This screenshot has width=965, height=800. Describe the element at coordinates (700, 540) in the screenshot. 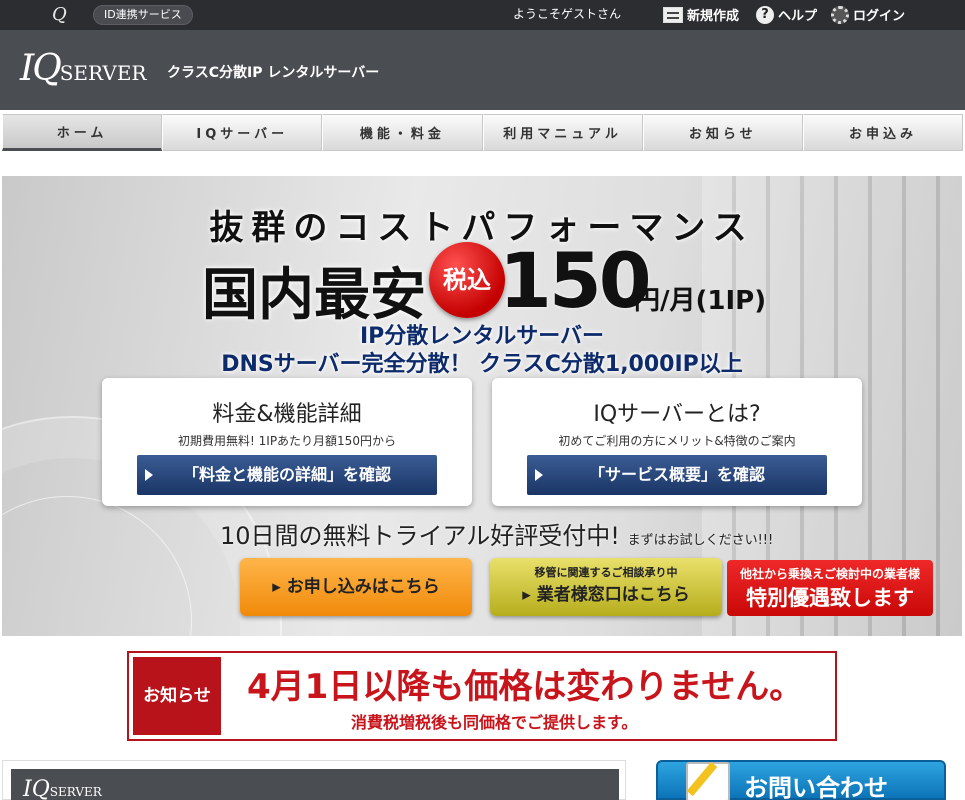

I see `free-trial-small: まずはお試しください!!!` at that location.